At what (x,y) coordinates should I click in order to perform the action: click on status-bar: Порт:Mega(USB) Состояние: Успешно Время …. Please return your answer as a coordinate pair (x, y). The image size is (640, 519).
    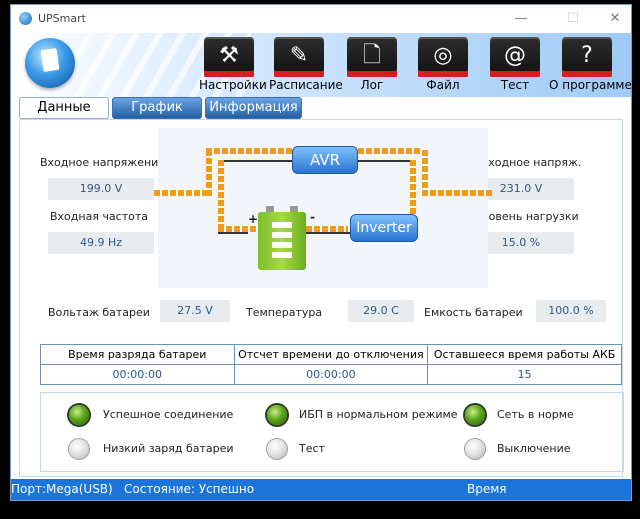
    Looking at the image, I should click on (321, 489).